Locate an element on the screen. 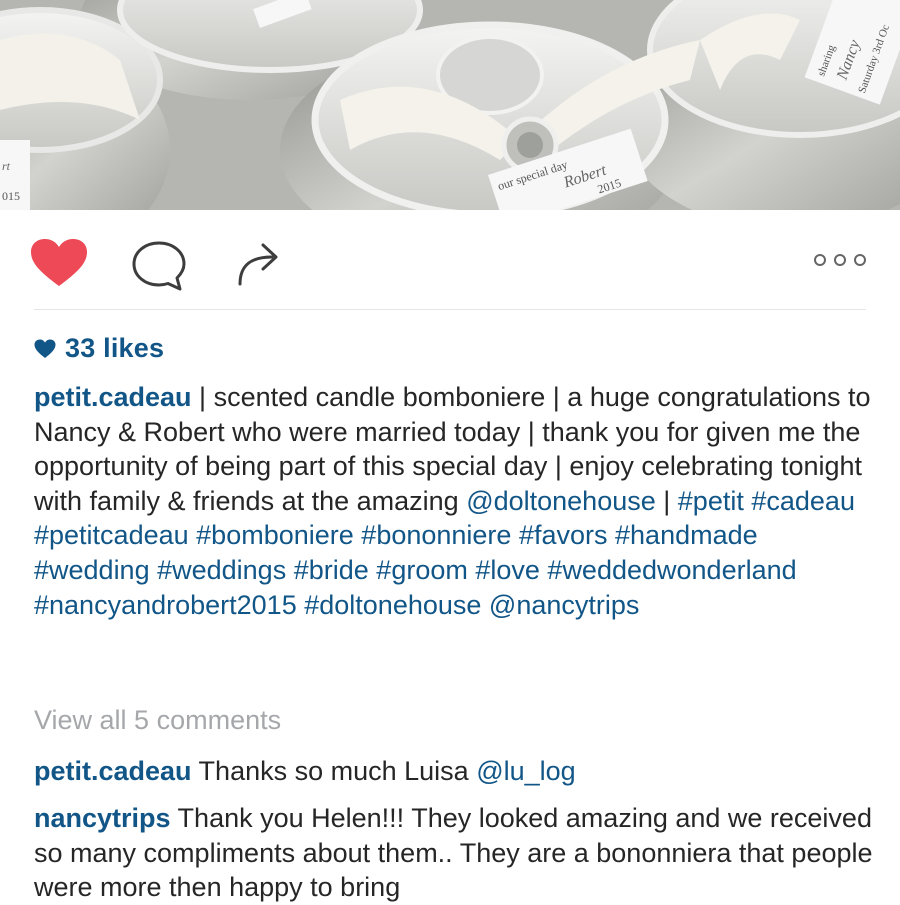 The image size is (900, 905). hashtag-link: #nancyandrobert2015 is located at coordinates (165, 605).